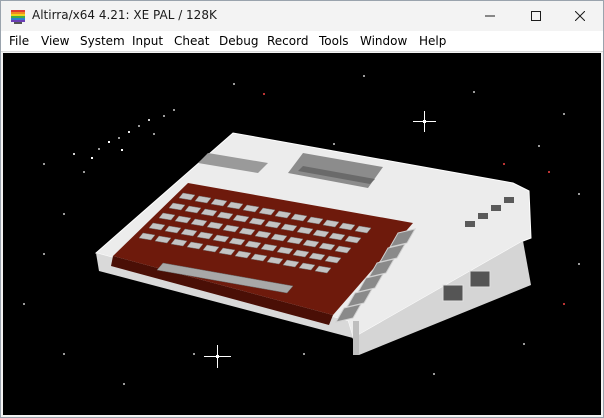 The height and width of the screenshot is (418, 604). I want to click on maximize-button, so click(536, 16).